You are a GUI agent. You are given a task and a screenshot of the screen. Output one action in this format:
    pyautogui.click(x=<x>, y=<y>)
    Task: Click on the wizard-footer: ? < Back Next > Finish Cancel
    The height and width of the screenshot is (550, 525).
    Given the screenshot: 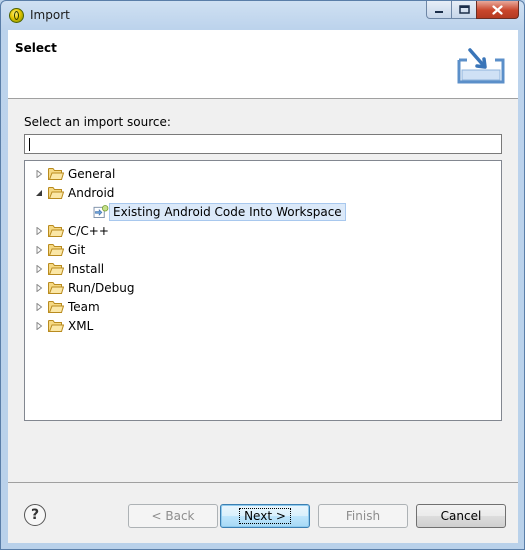 What is the action you would take?
    pyautogui.click(x=263, y=512)
    